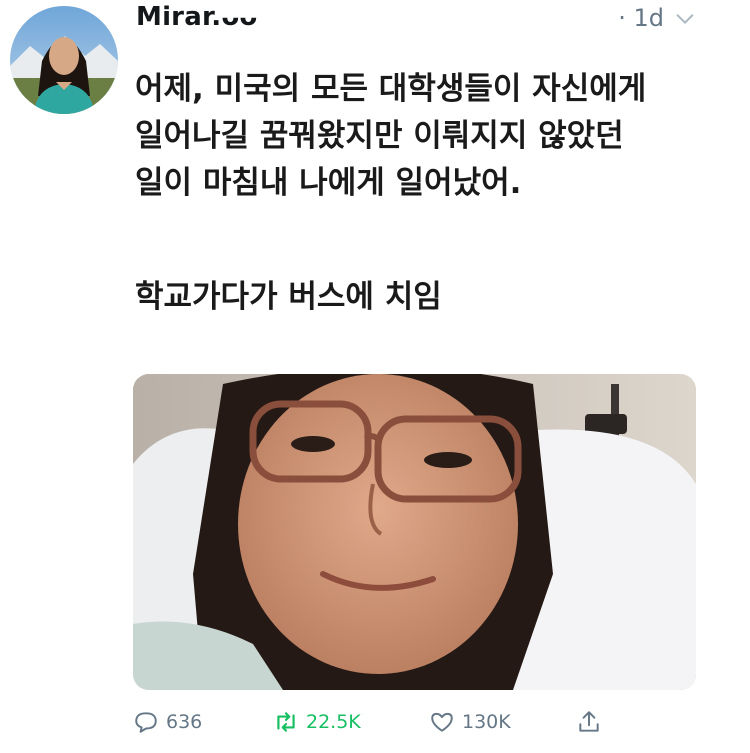  I want to click on reply-button: 636, so click(167, 722).